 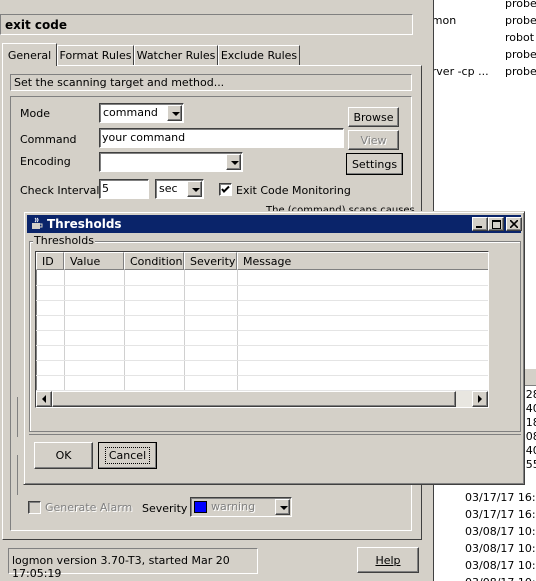 I want to click on encoding-label: Encoding, so click(x=45, y=161).